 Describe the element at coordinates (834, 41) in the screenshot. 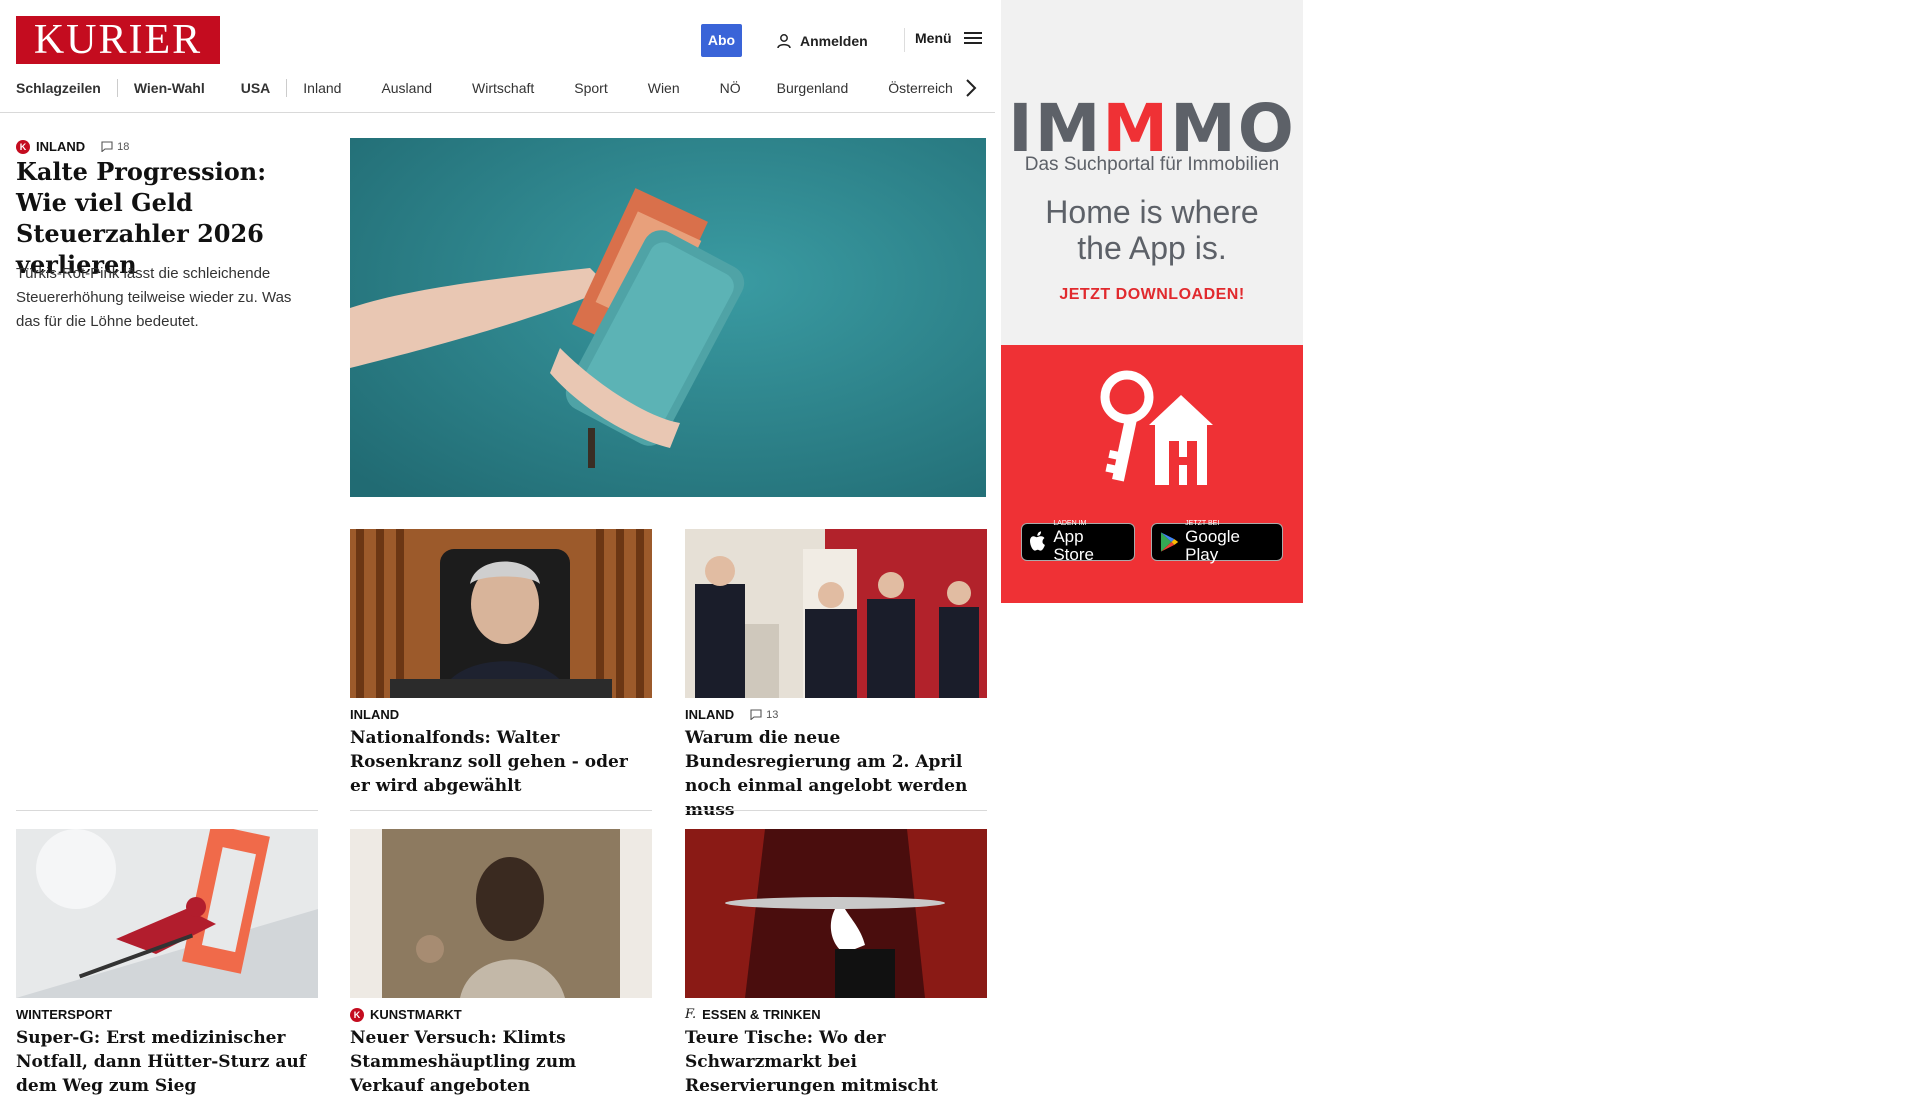

I see `login-label: Anmelden` at that location.